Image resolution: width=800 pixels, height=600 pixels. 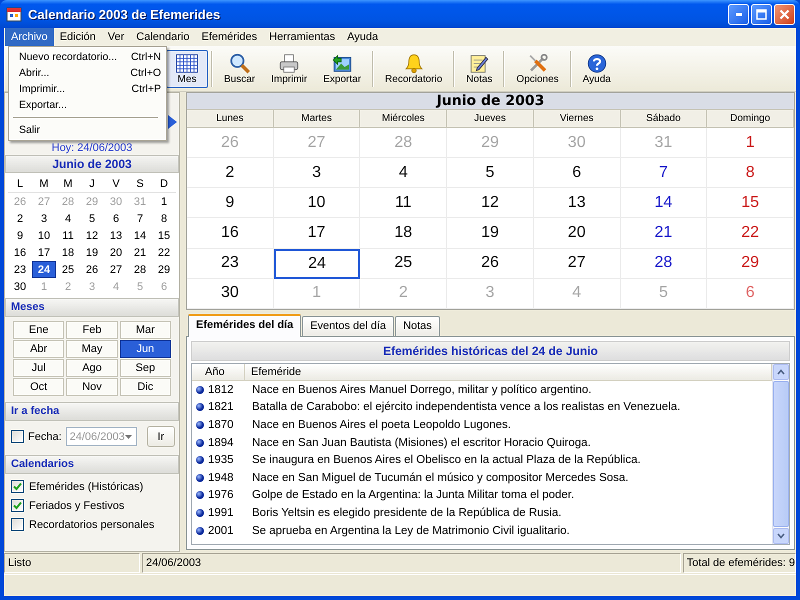 What do you see at coordinates (187, 69) in the screenshot?
I see `toolbar-button: Mes` at bounding box center [187, 69].